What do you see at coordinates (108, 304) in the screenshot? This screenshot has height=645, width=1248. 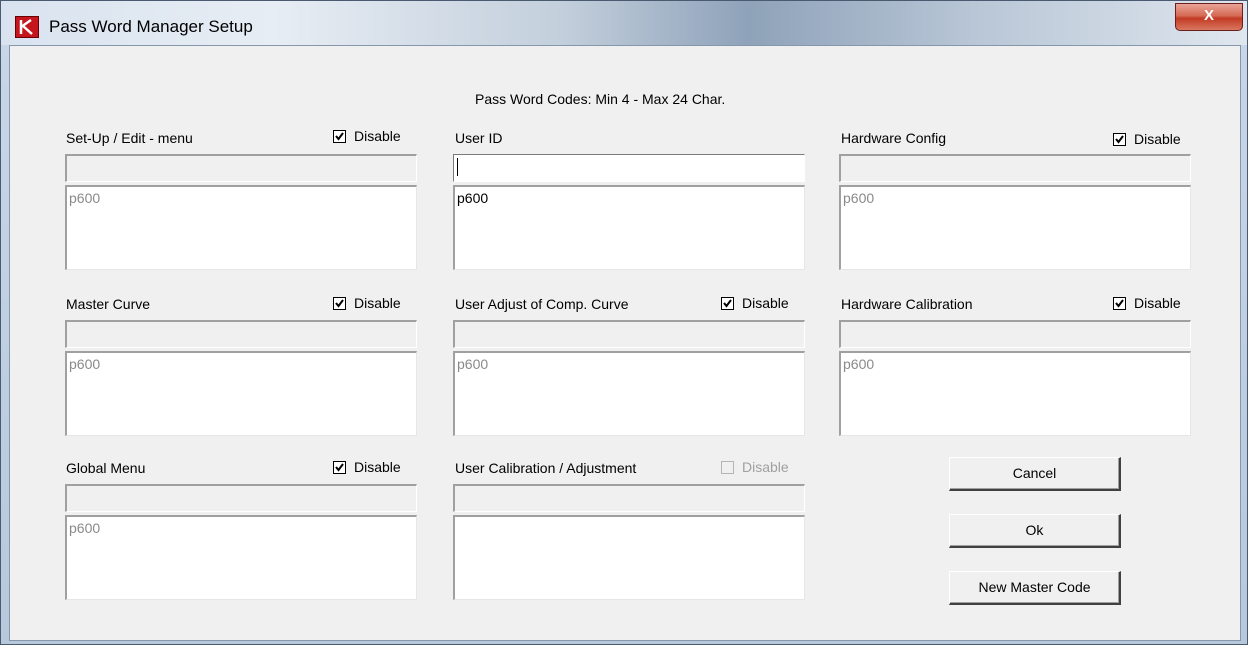 I see `master-curve-label: Master Curve` at bounding box center [108, 304].